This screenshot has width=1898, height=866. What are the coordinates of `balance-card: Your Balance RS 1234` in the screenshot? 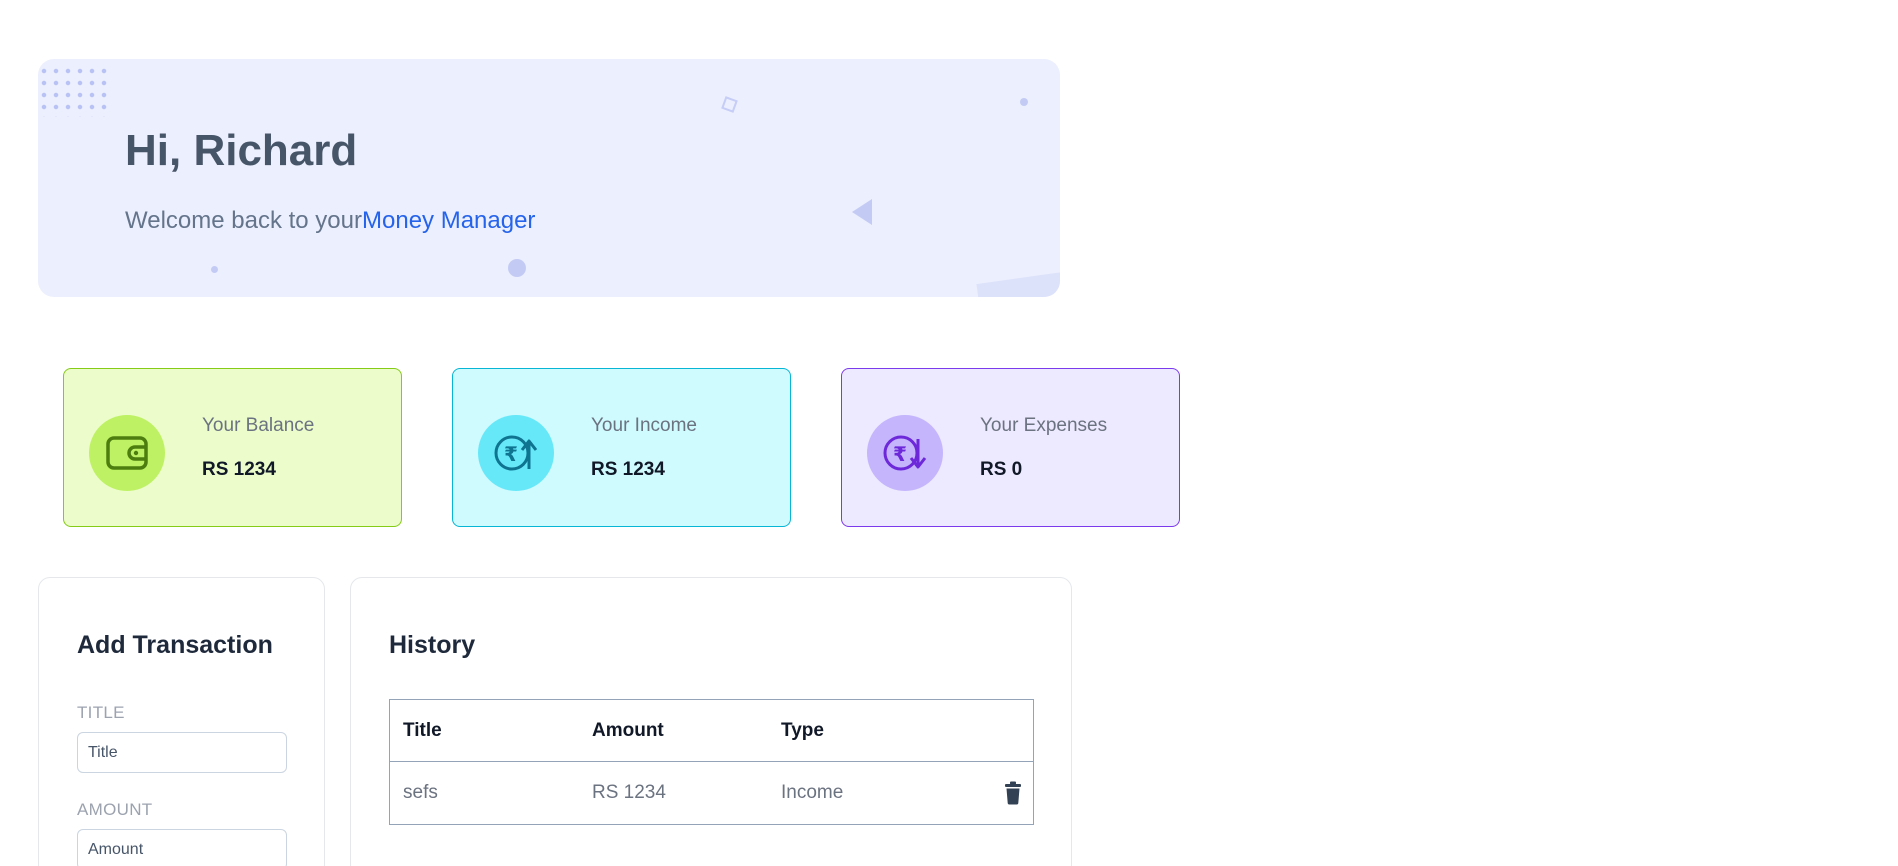 It's located at (232, 447).